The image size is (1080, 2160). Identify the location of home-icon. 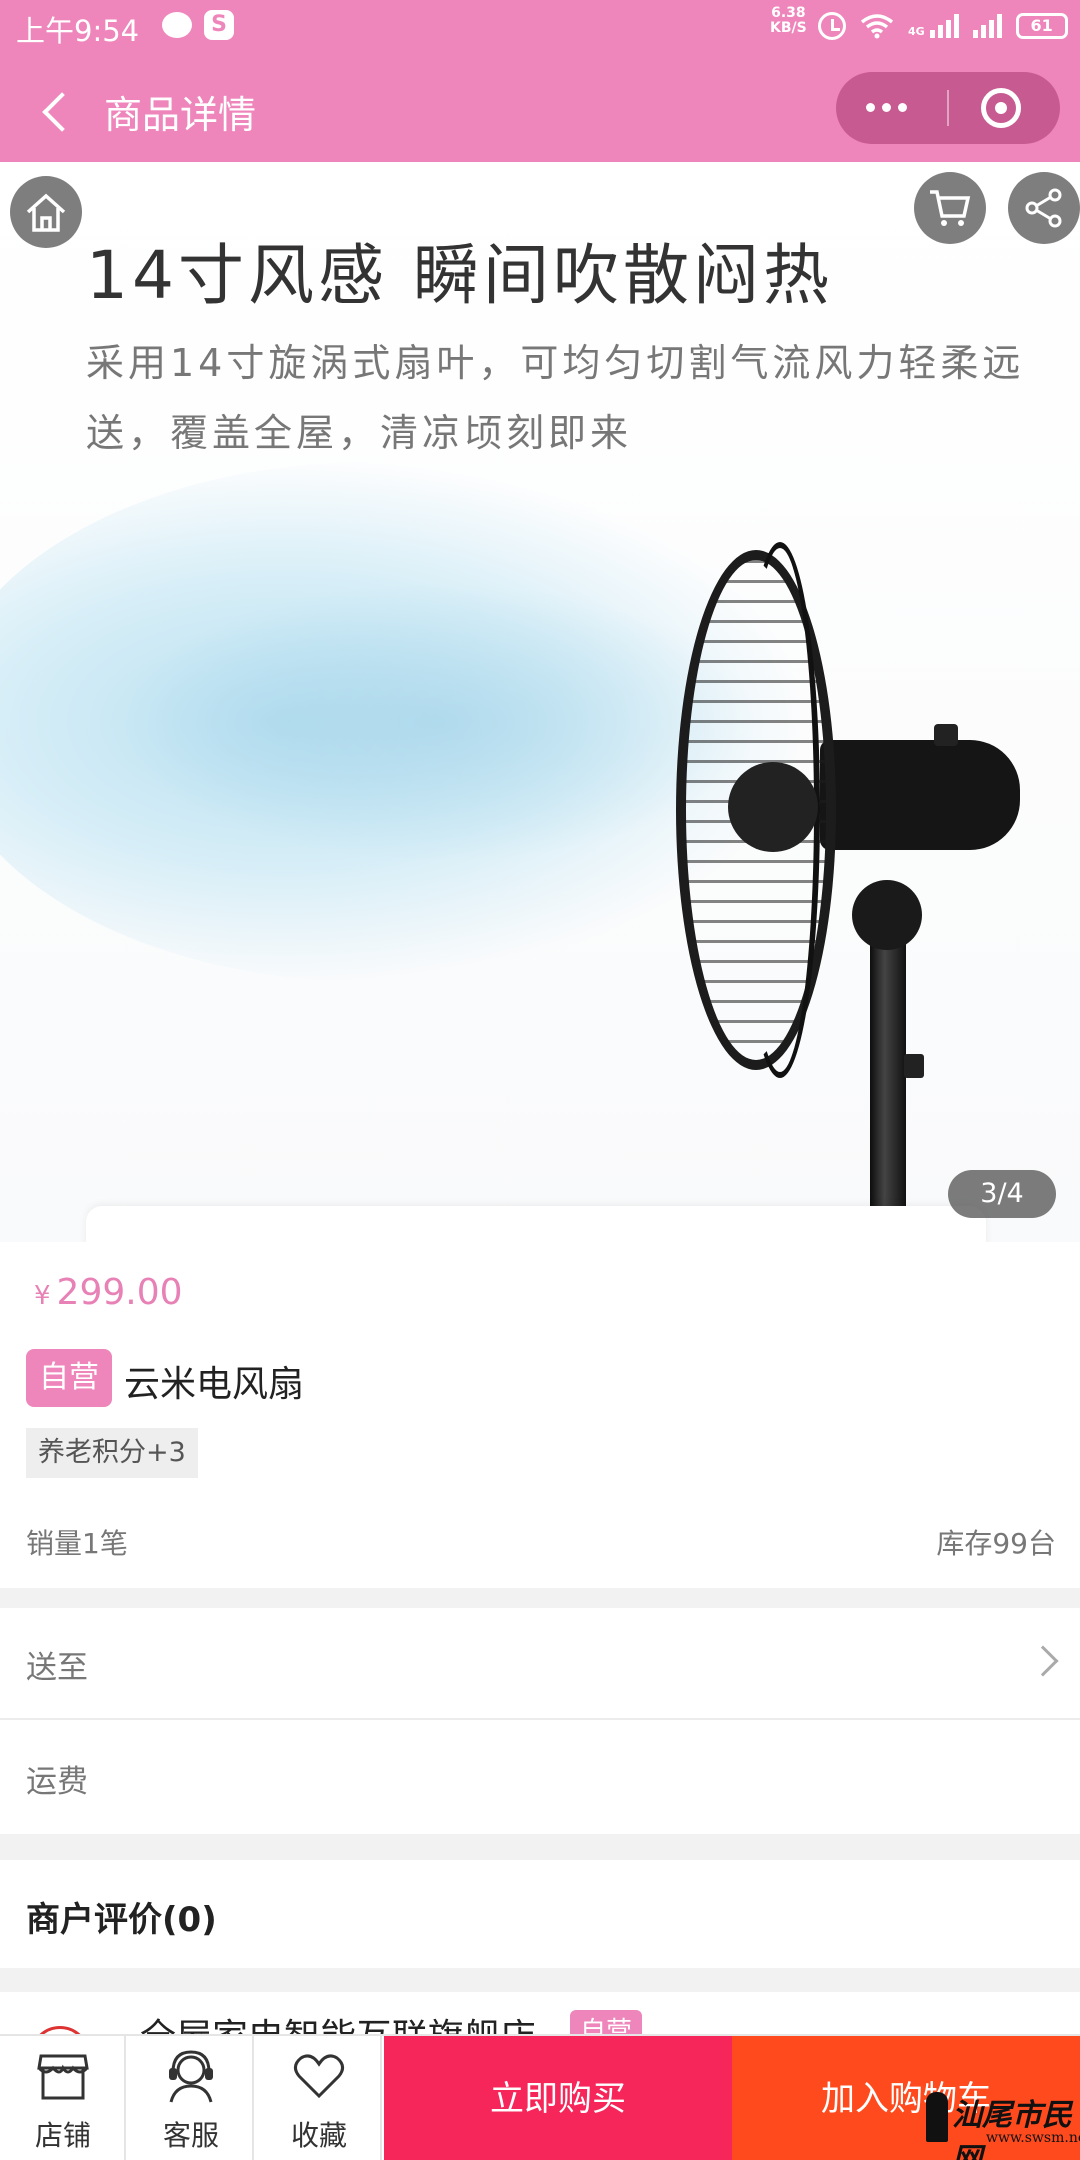
(46, 212).